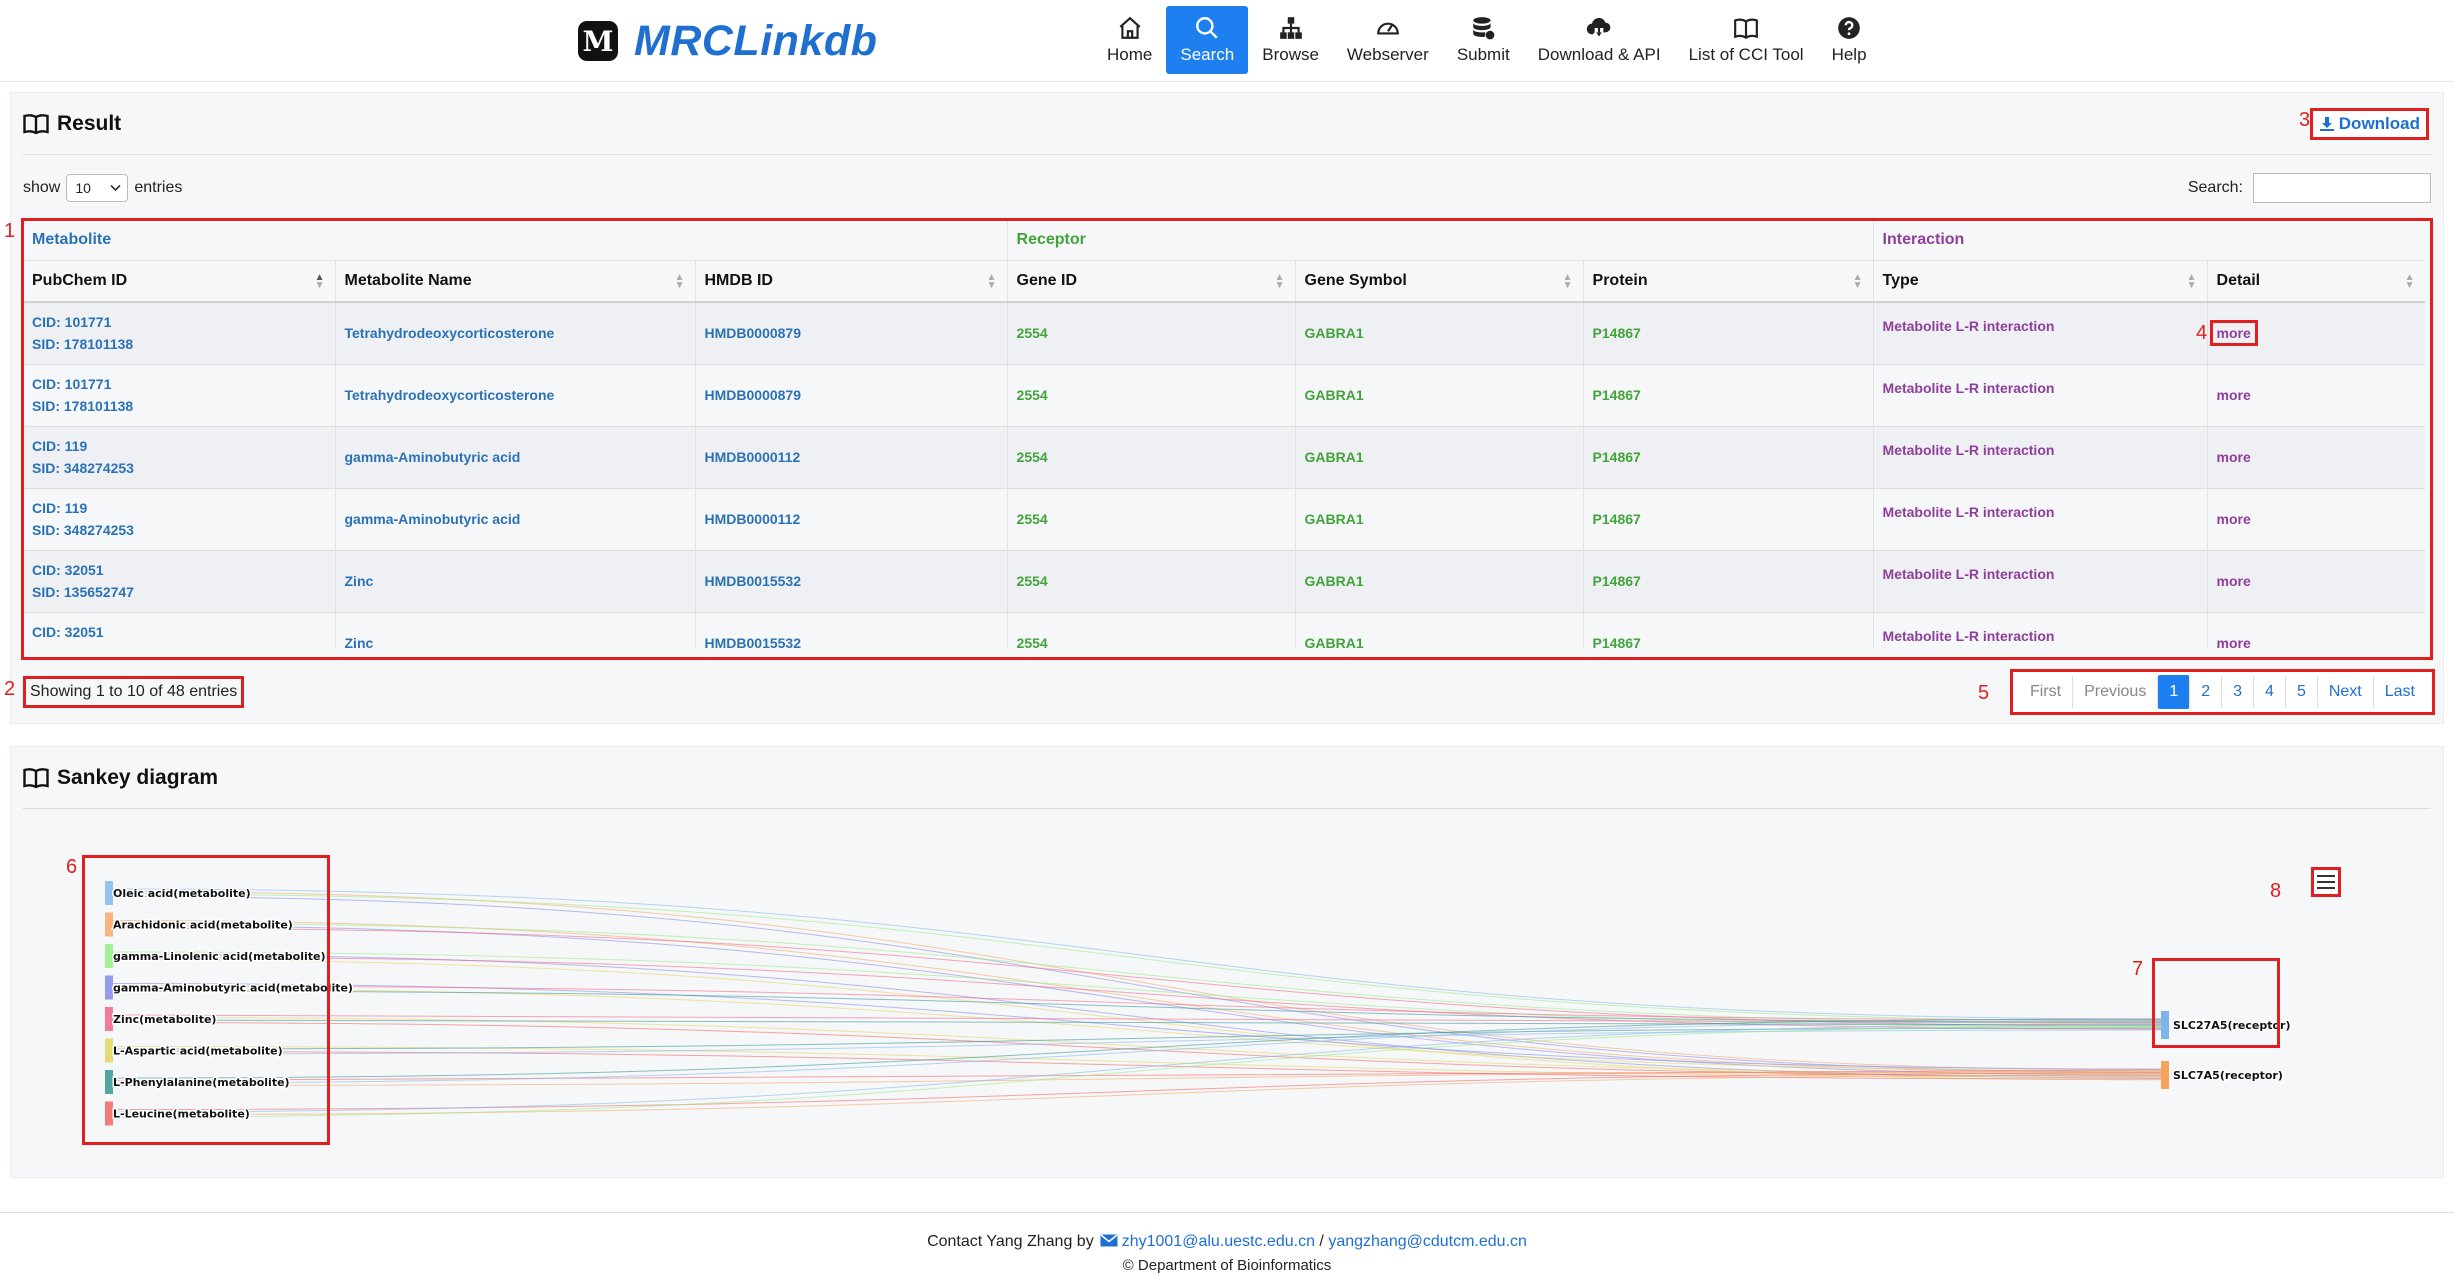  I want to click on nav-cci-tools: List of CCI Tool, so click(1746, 40).